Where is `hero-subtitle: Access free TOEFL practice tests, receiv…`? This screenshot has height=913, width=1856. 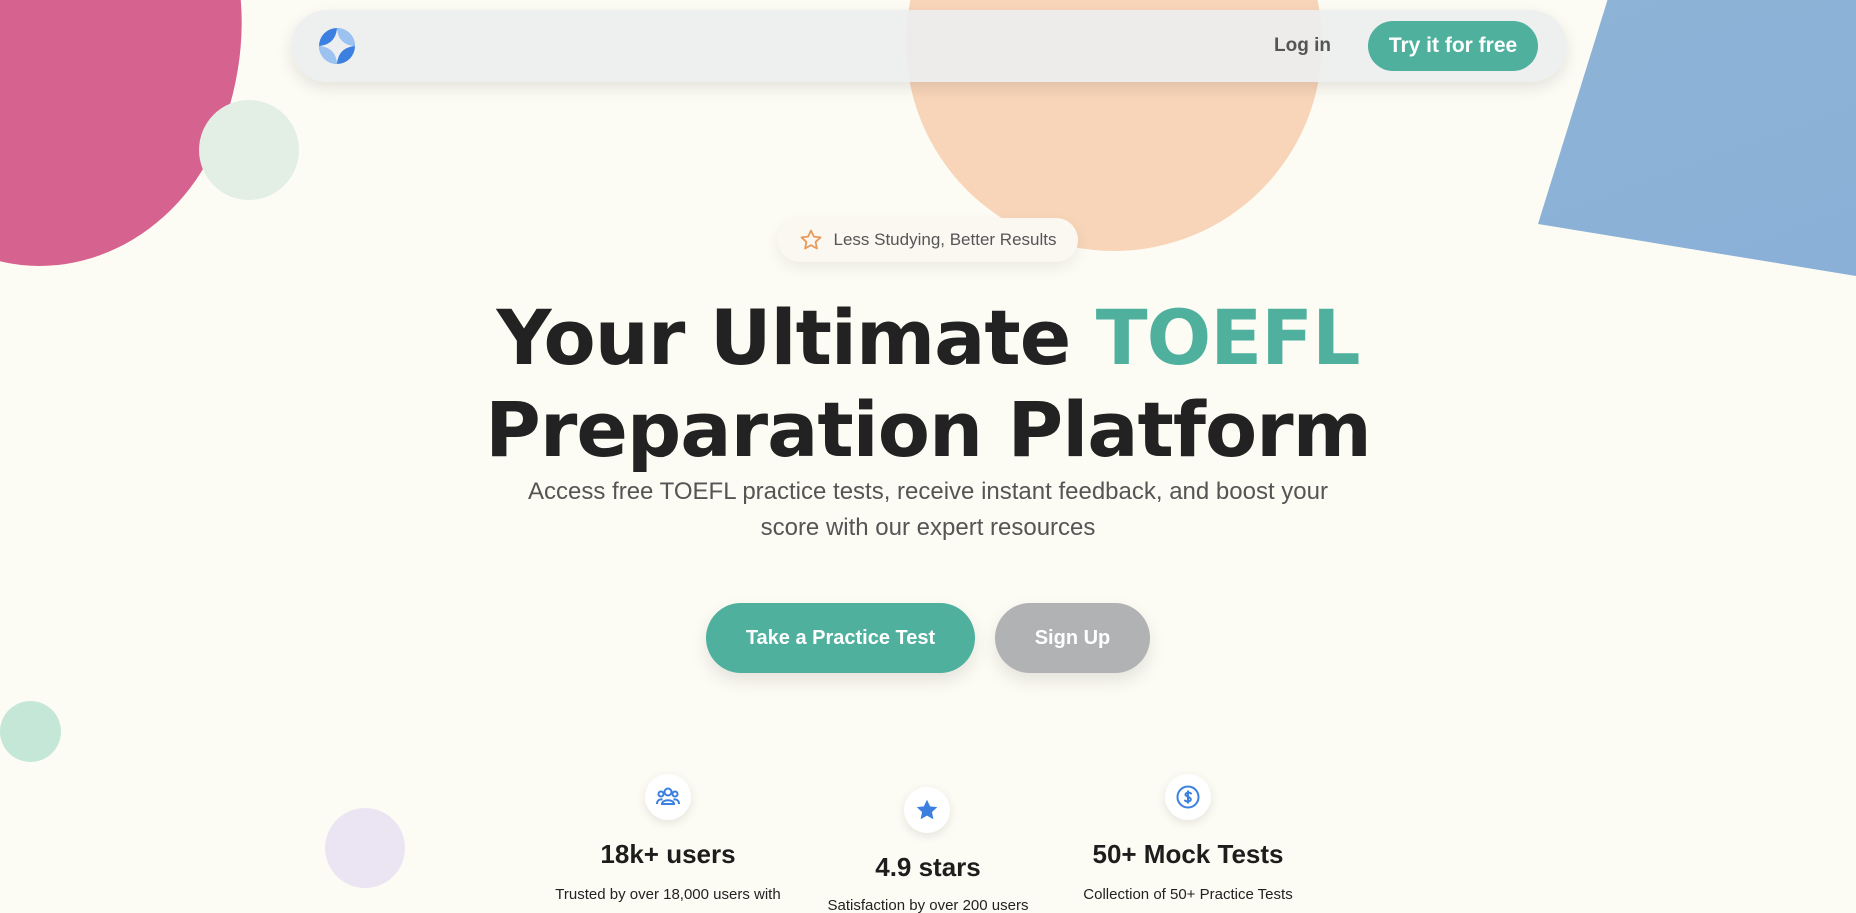 hero-subtitle: Access free TOEFL practice tests, receiv… is located at coordinates (928, 510).